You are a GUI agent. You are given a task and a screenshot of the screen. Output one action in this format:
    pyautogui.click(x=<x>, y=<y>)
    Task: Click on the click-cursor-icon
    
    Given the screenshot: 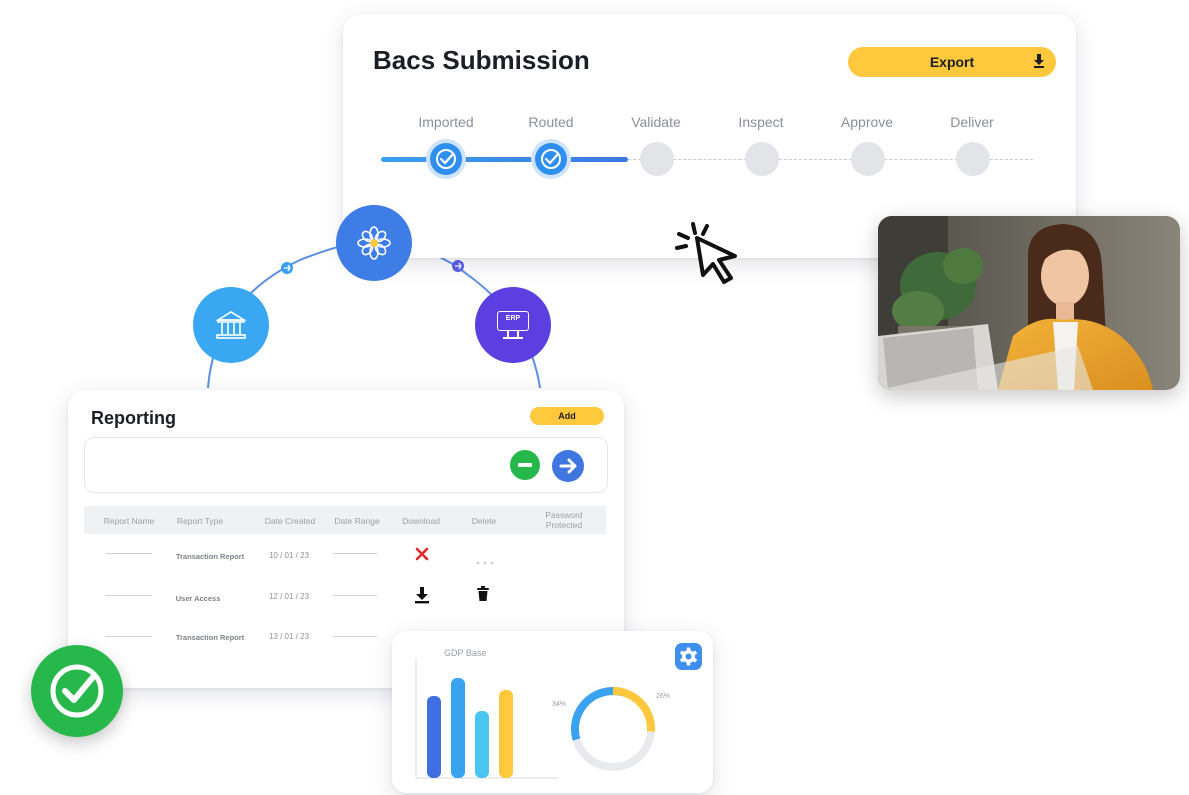 What is the action you would take?
    pyautogui.click(x=709, y=254)
    